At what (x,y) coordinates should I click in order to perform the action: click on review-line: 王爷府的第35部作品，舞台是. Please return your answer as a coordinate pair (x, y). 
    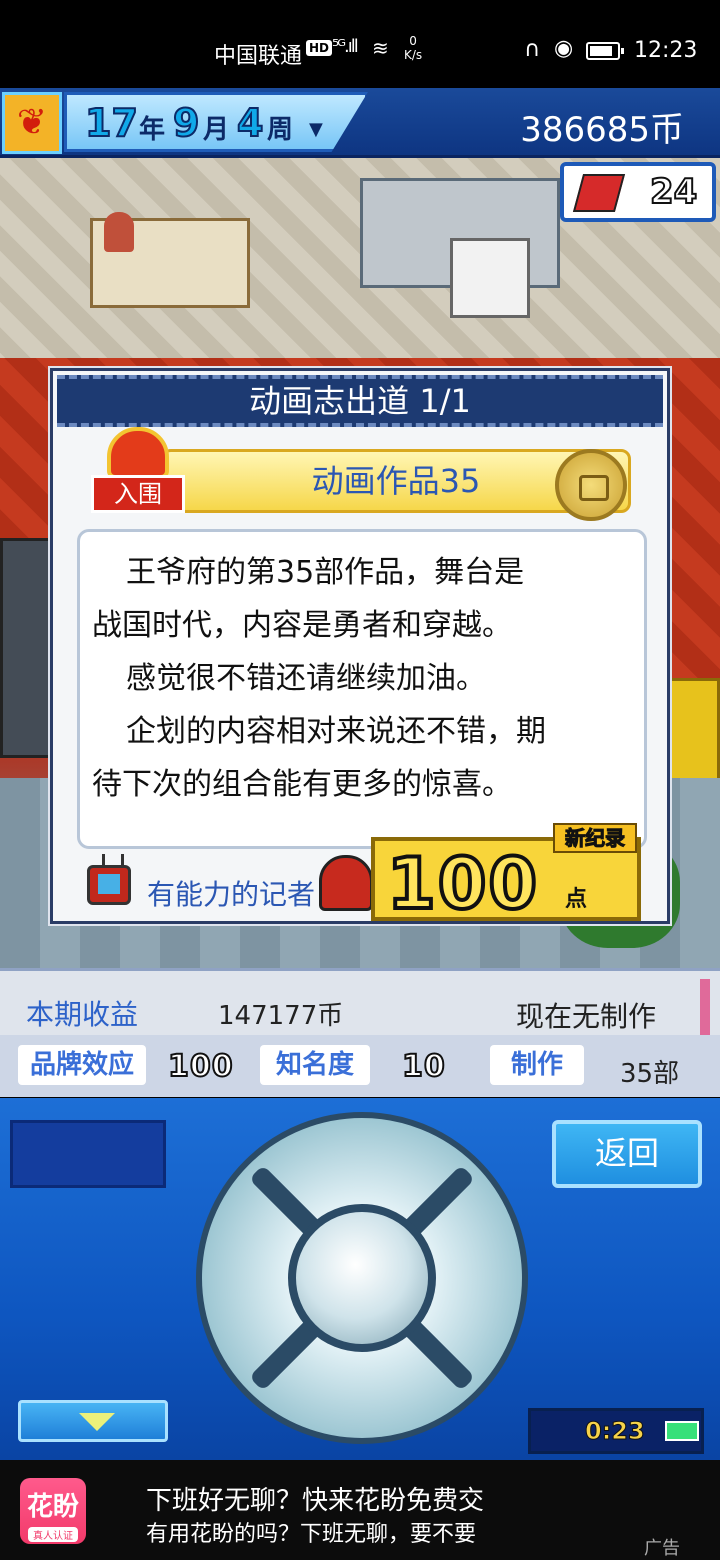
    Looking at the image, I should click on (325, 572).